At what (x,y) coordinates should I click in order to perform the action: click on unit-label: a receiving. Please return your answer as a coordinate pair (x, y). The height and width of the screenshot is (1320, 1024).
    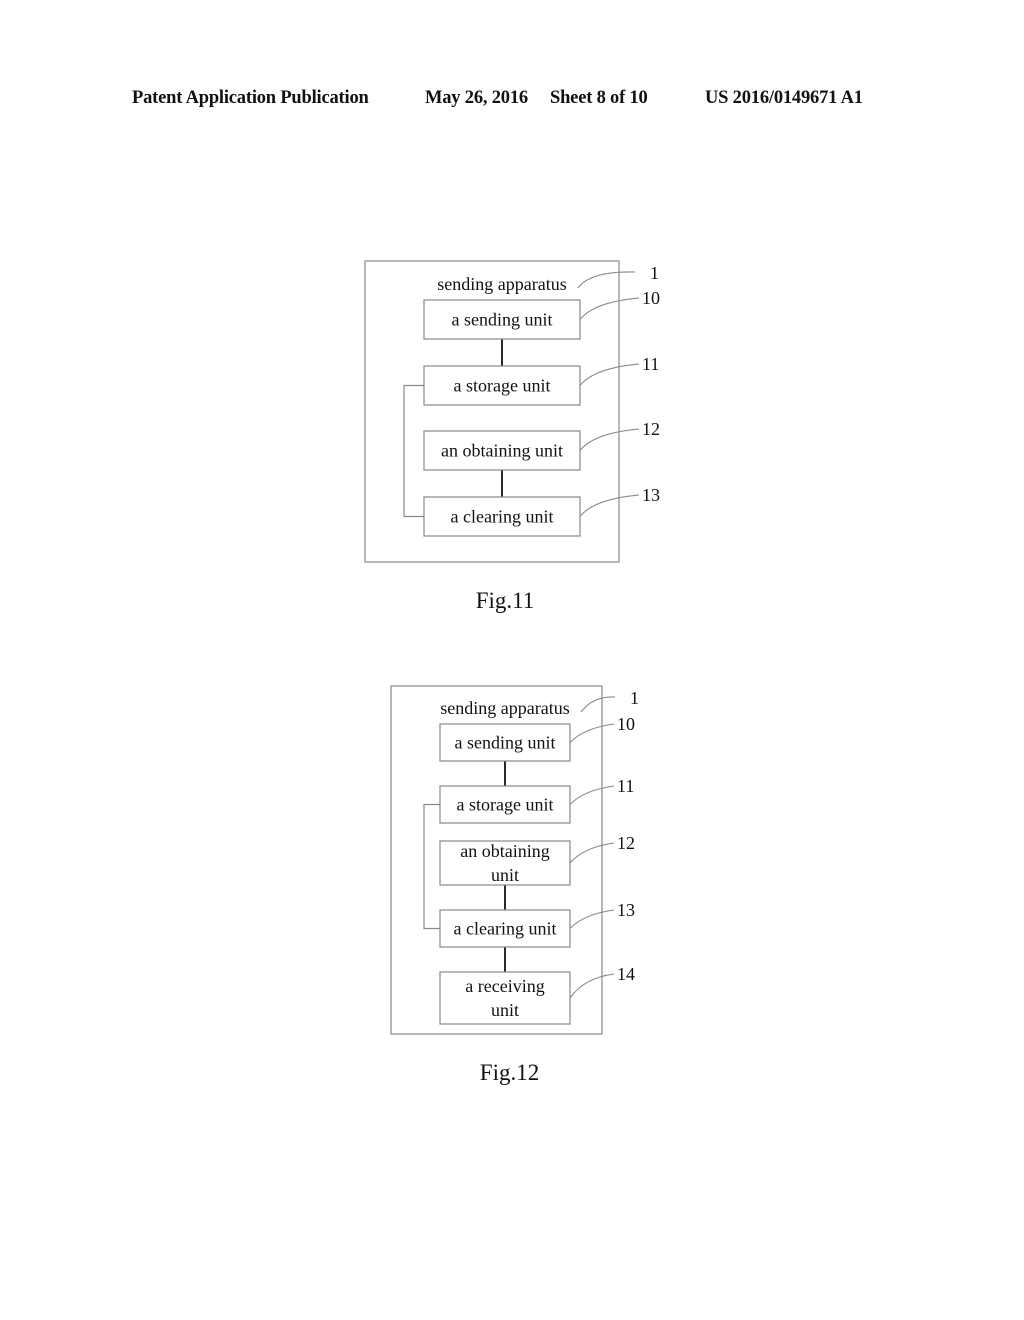
    Looking at the image, I should click on (504, 986).